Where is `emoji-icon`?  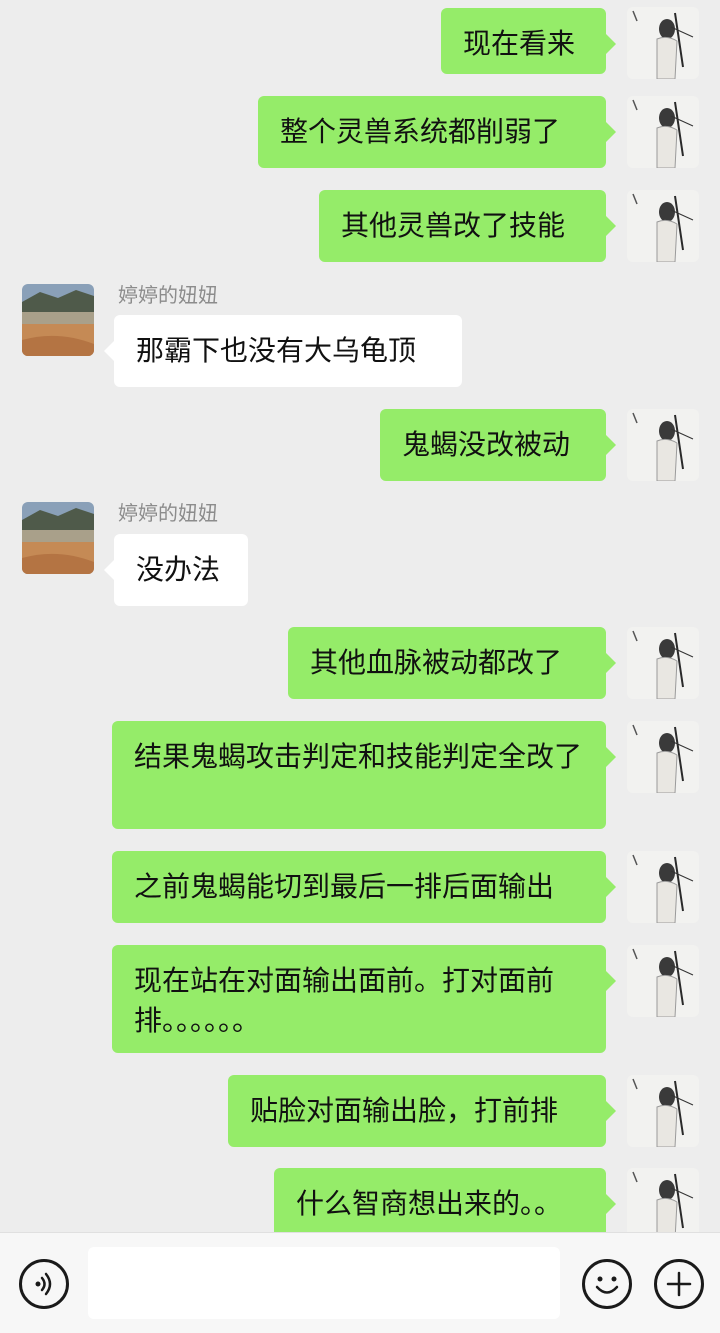
emoji-icon is located at coordinates (607, 1285).